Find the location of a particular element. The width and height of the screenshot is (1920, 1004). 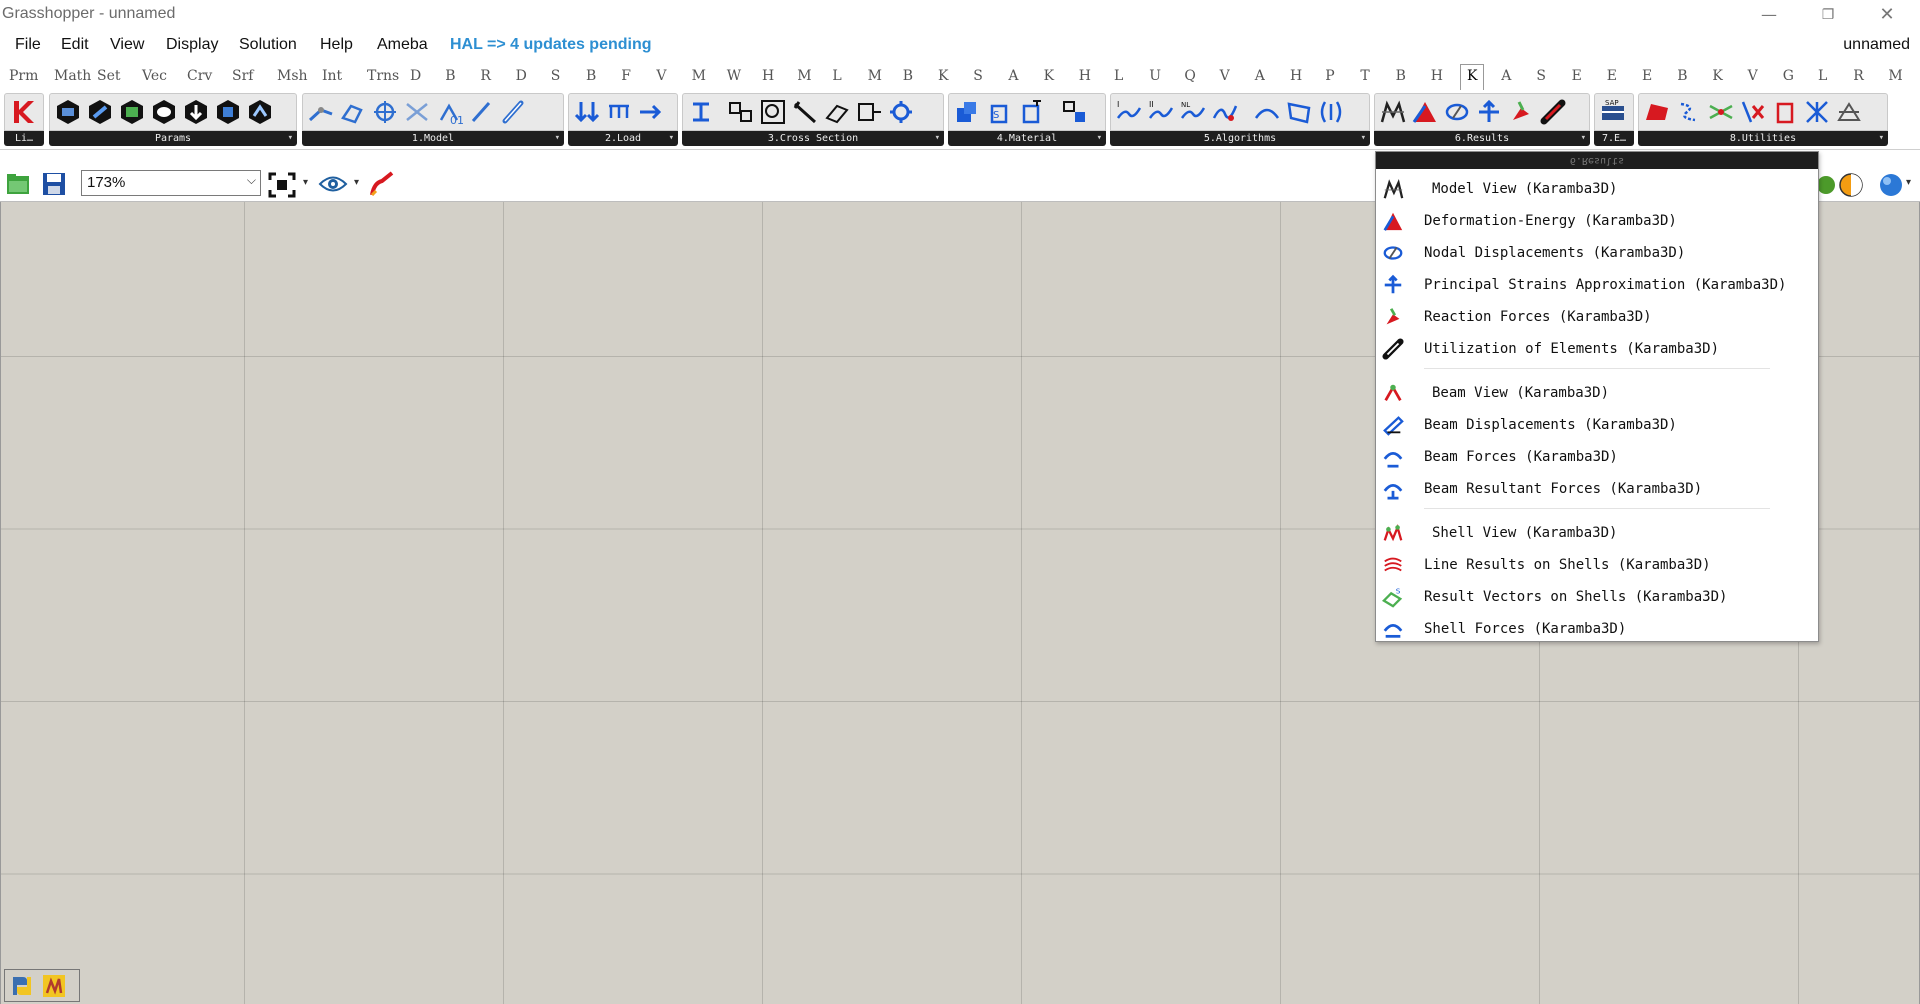

preview-dropdown: ▾ is located at coordinates (356, 182).